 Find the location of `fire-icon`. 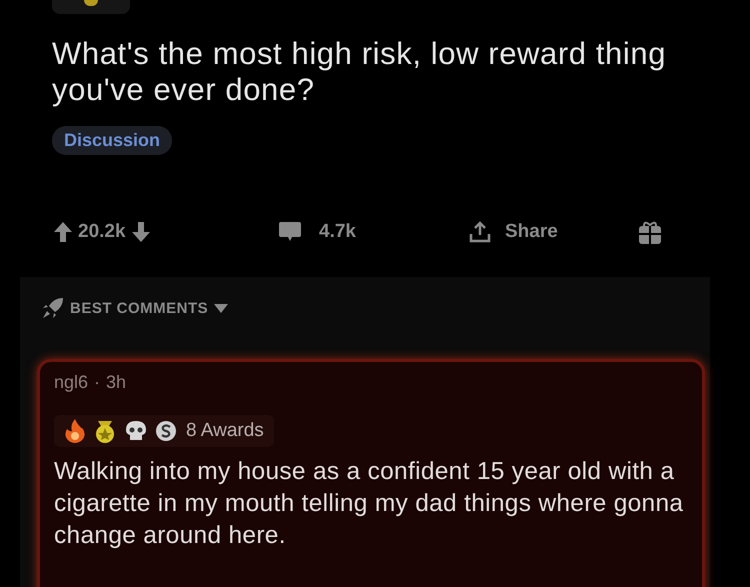

fire-icon is located at coordinates (75, 431).